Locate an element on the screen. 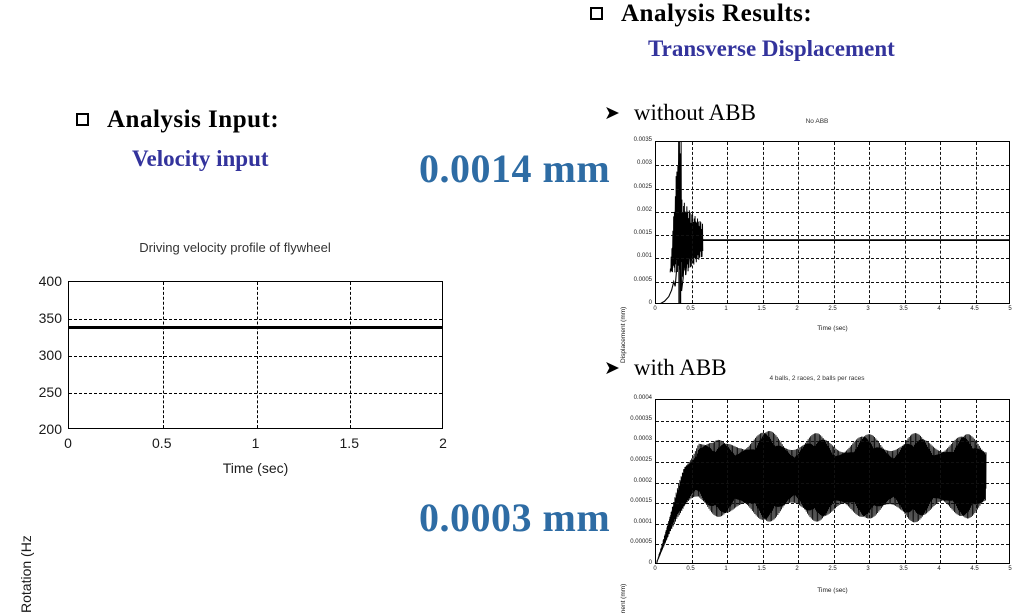  y-axis-tick-label: 0.0002 is located at coordinates (642, 480).